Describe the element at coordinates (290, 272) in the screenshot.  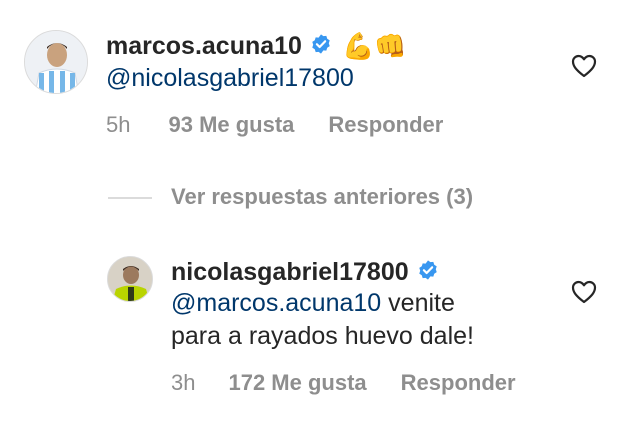
I see `comment-2-username: nicolasgabriel17800` at that location.